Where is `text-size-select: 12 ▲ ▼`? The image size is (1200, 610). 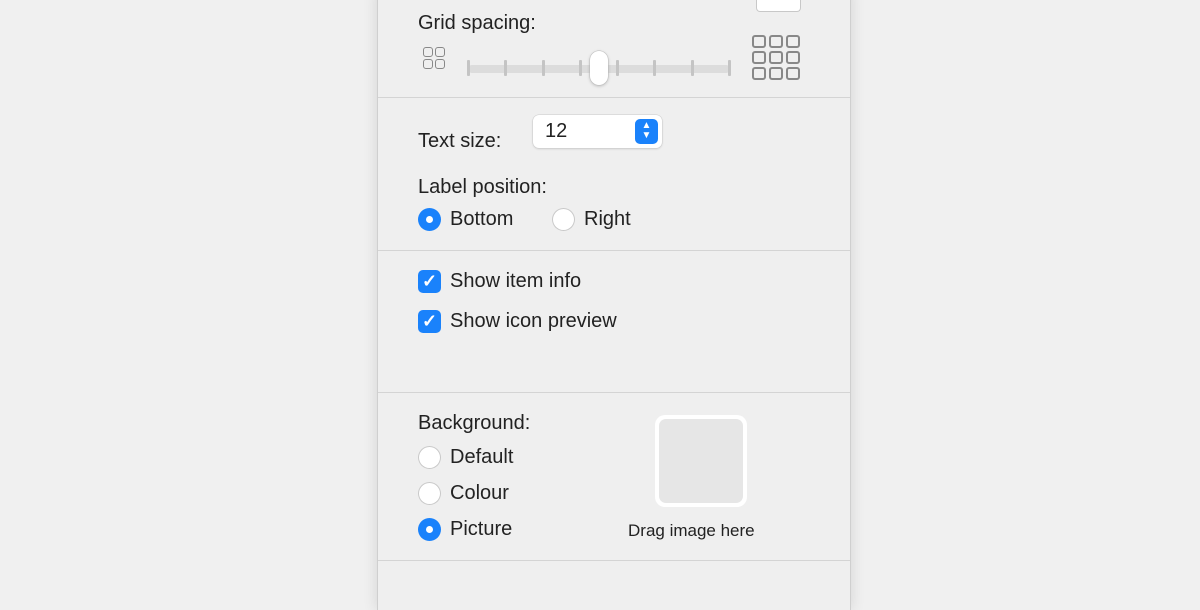 text-size-select: 12 ▲ ▼ is located at coordinates (597, 131).